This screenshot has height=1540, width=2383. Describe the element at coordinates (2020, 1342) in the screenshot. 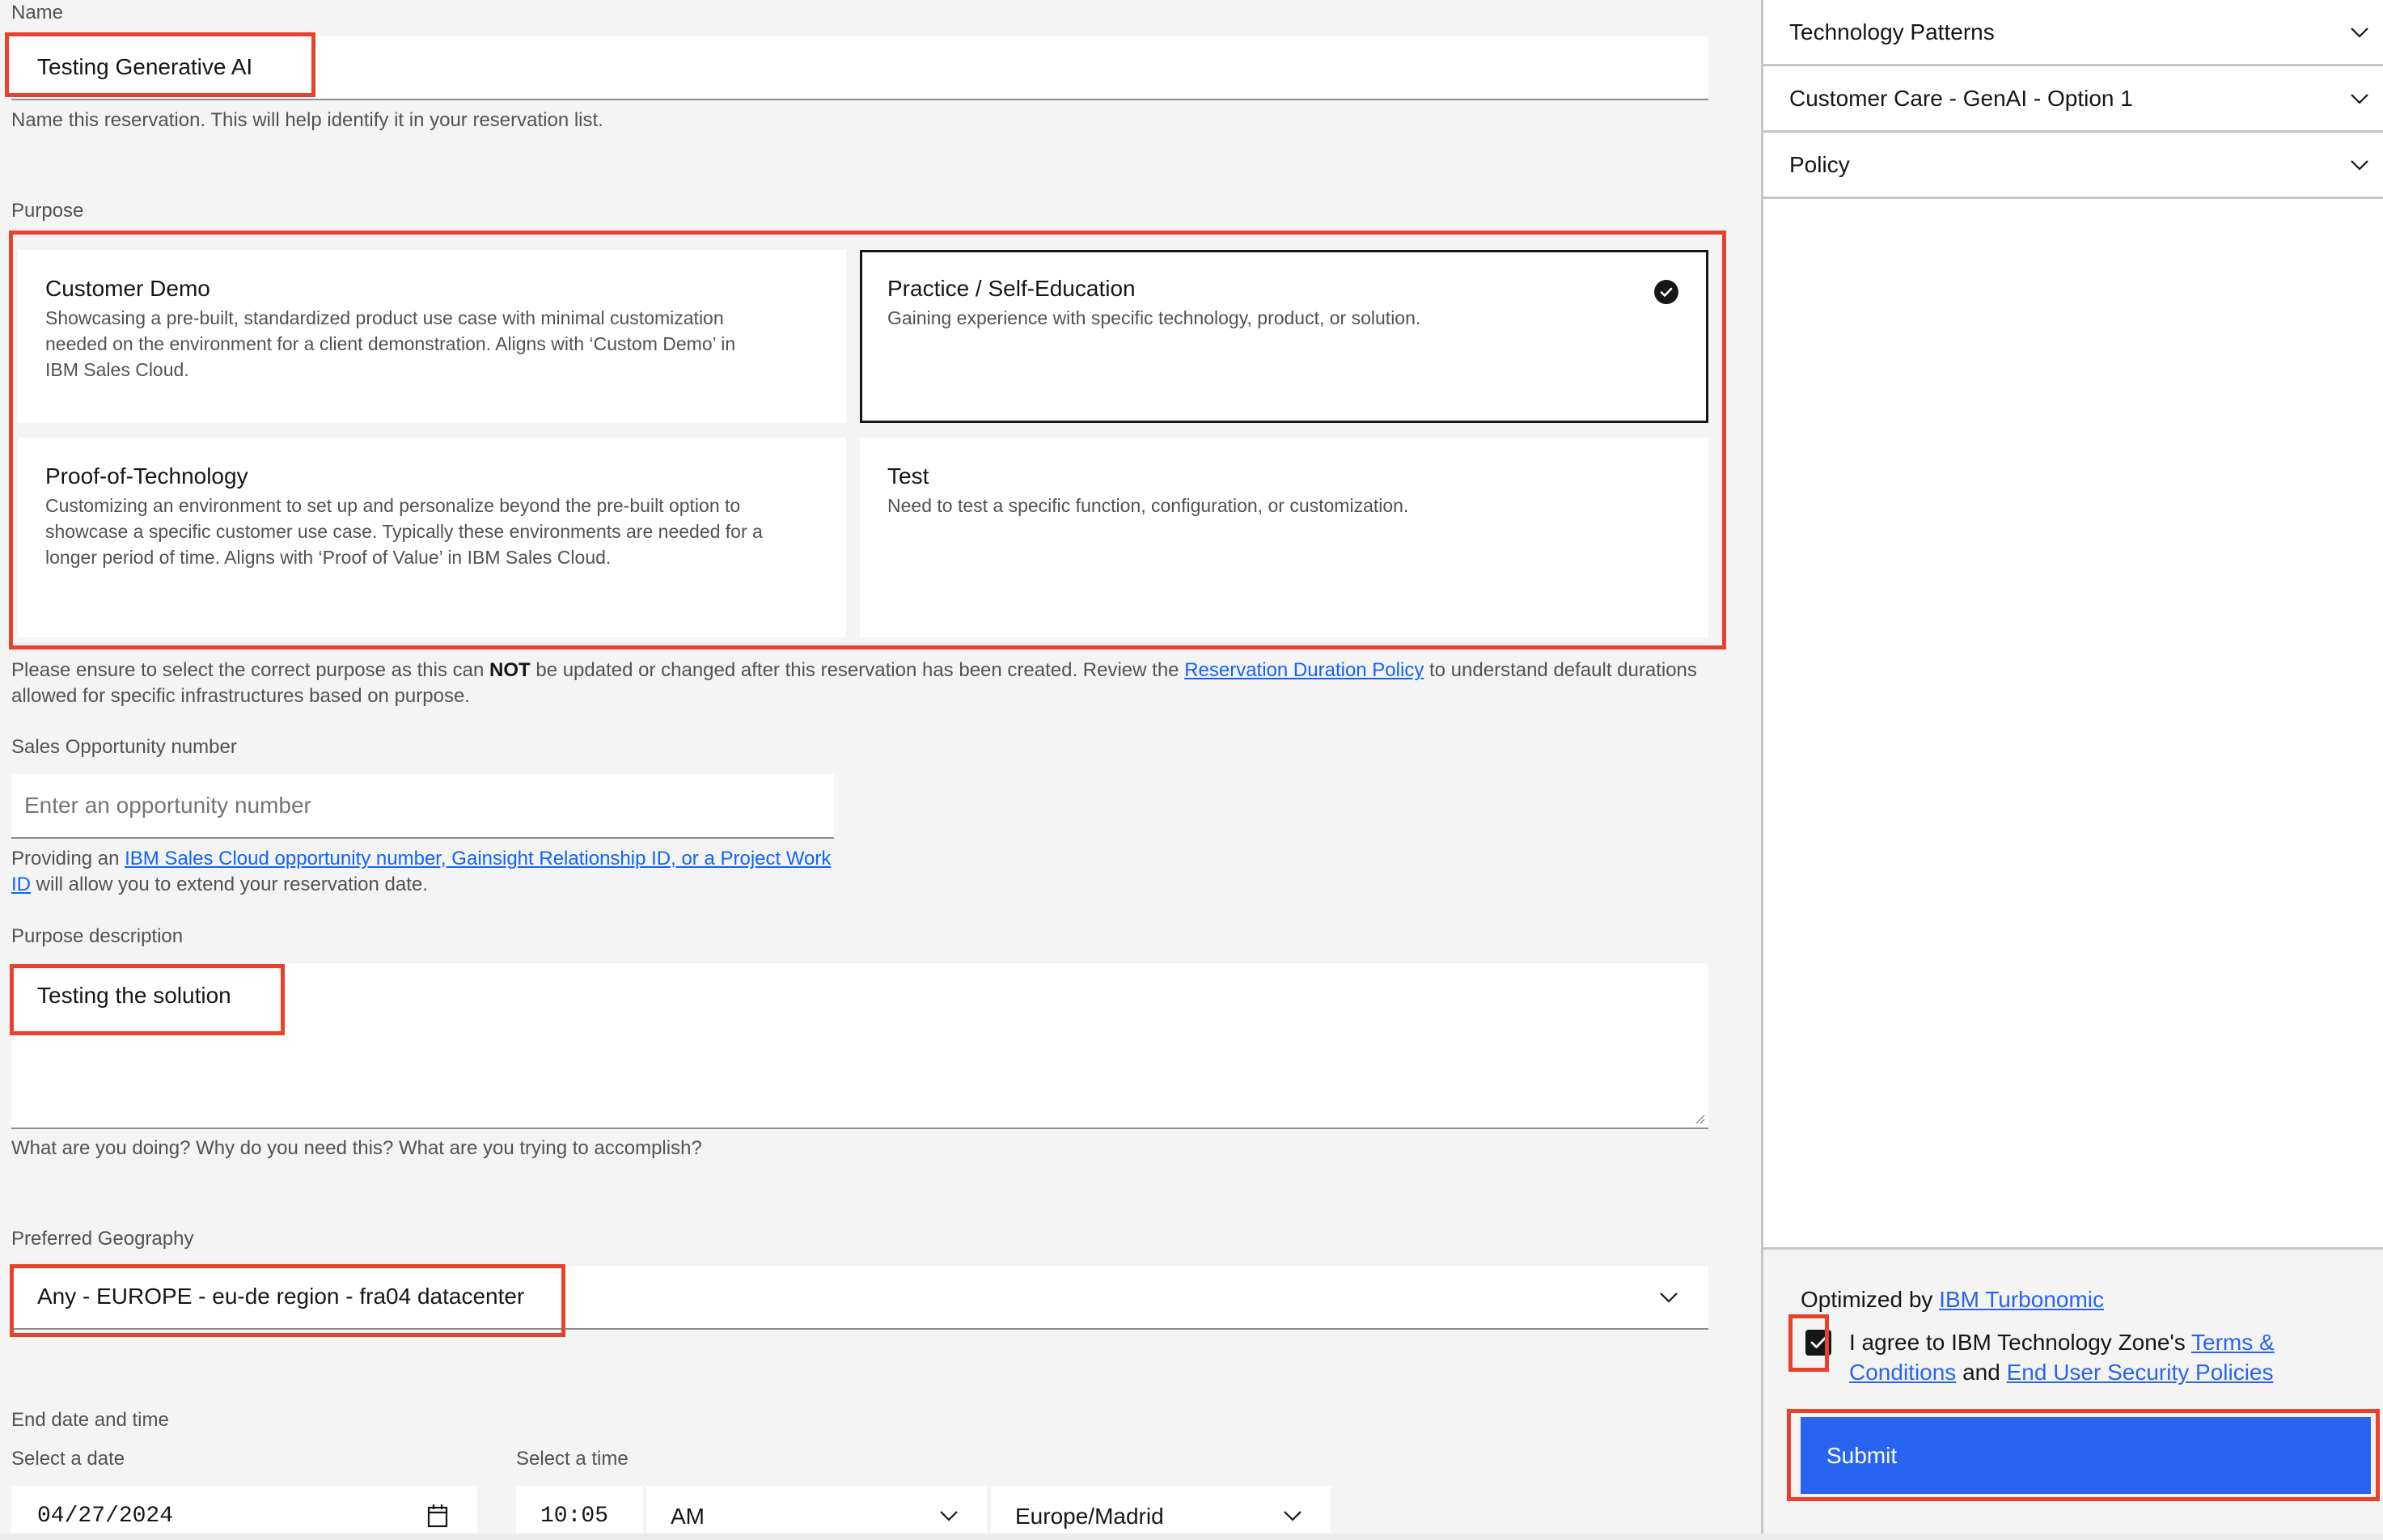

I see `agree-label: I agree to IBM Technology Zone's` at that location.